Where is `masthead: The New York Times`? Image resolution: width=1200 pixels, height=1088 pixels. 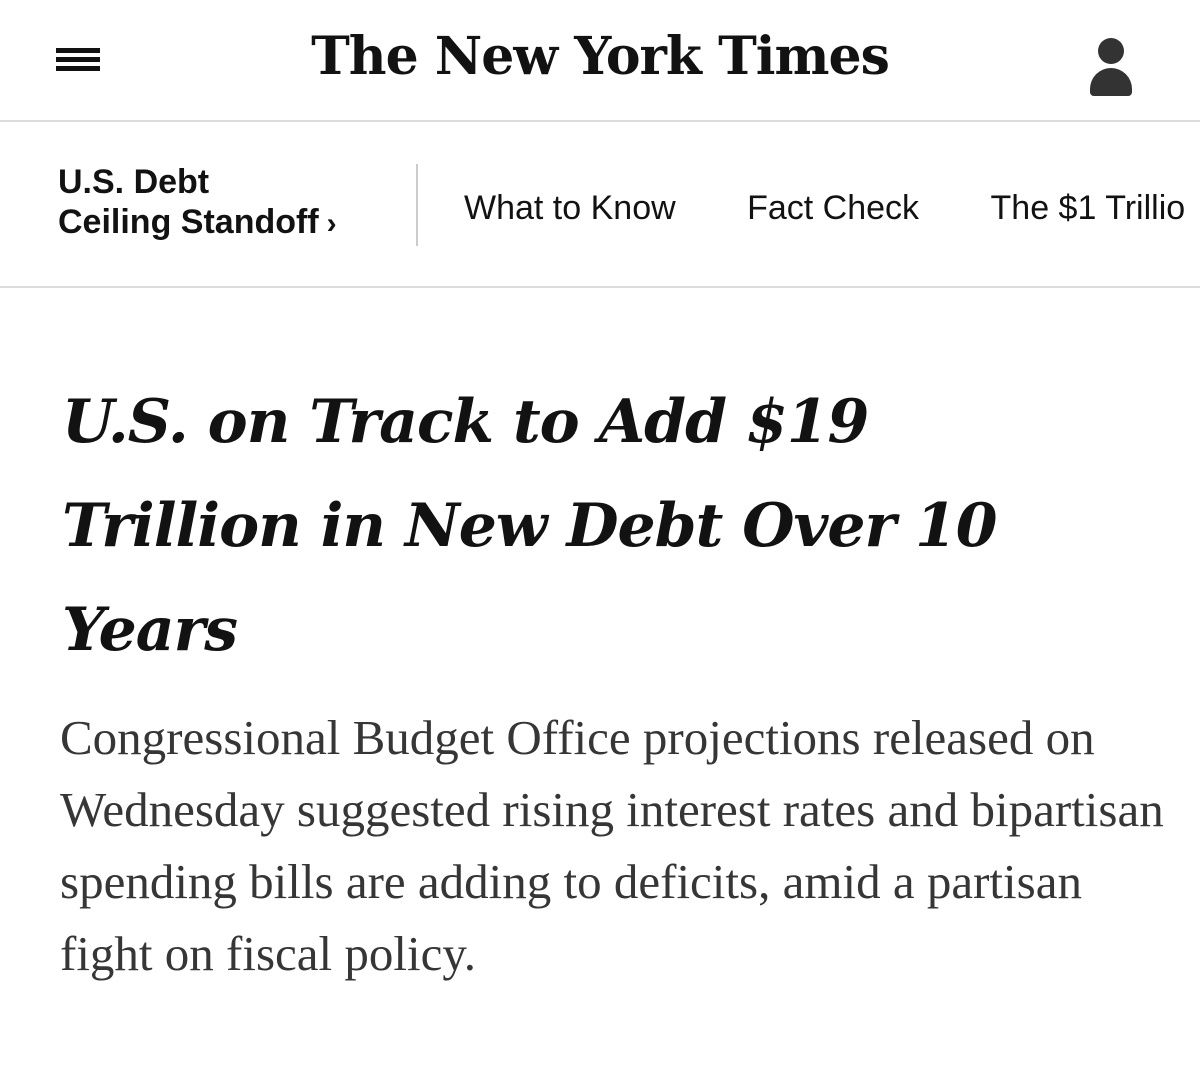
masthead: The New York Times is located at coordinates (600, 61).